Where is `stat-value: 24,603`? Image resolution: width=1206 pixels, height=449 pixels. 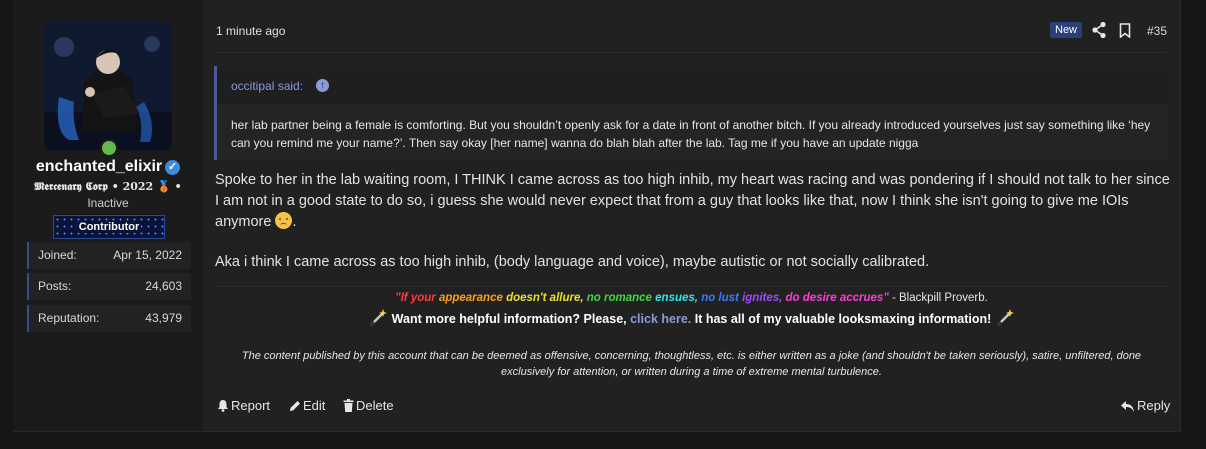
stat-value: 24,603 is located at coordinates (163, 286).